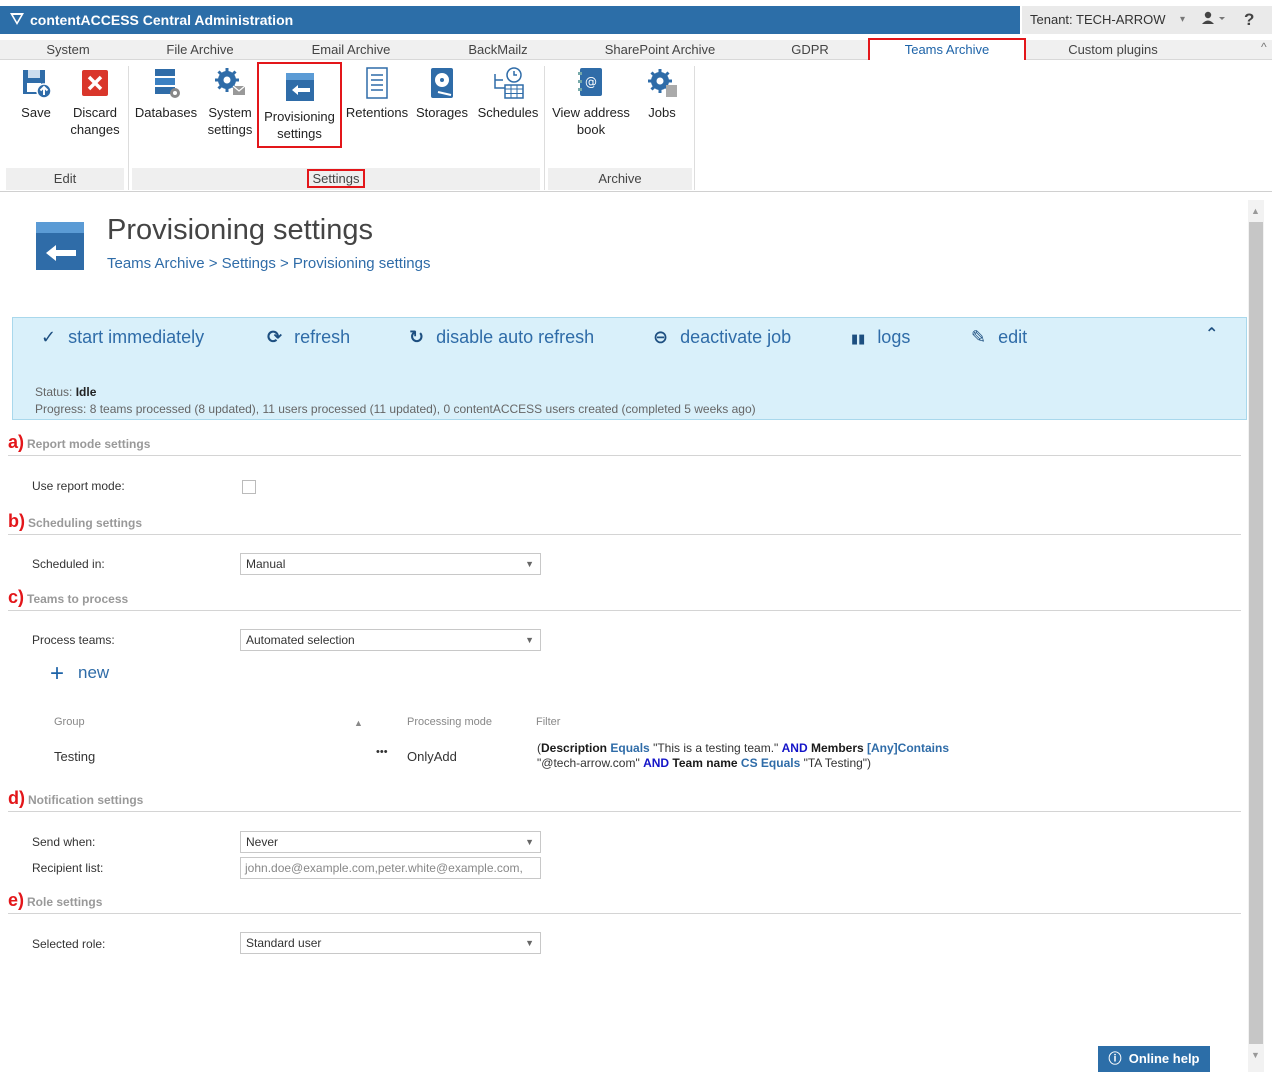 Image resolution: width=1272 pixels, height=1072 pixels. I want to click on jobs-button: Jobs, so click(662, 93).